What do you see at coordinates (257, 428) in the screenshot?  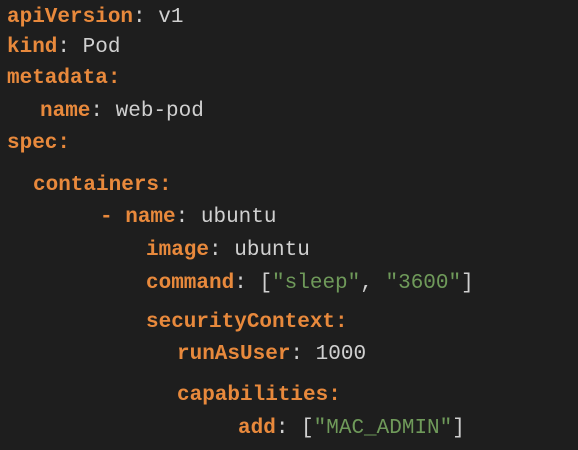 I see `yaml-key: add` at bounding box center [257, 428].